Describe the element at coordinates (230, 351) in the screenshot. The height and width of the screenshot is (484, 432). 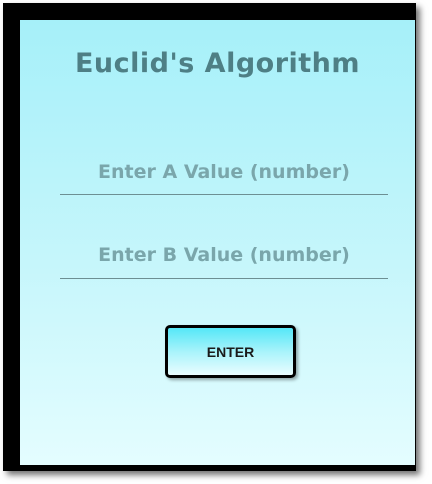
I see `enter-button: ENTER` at that location.